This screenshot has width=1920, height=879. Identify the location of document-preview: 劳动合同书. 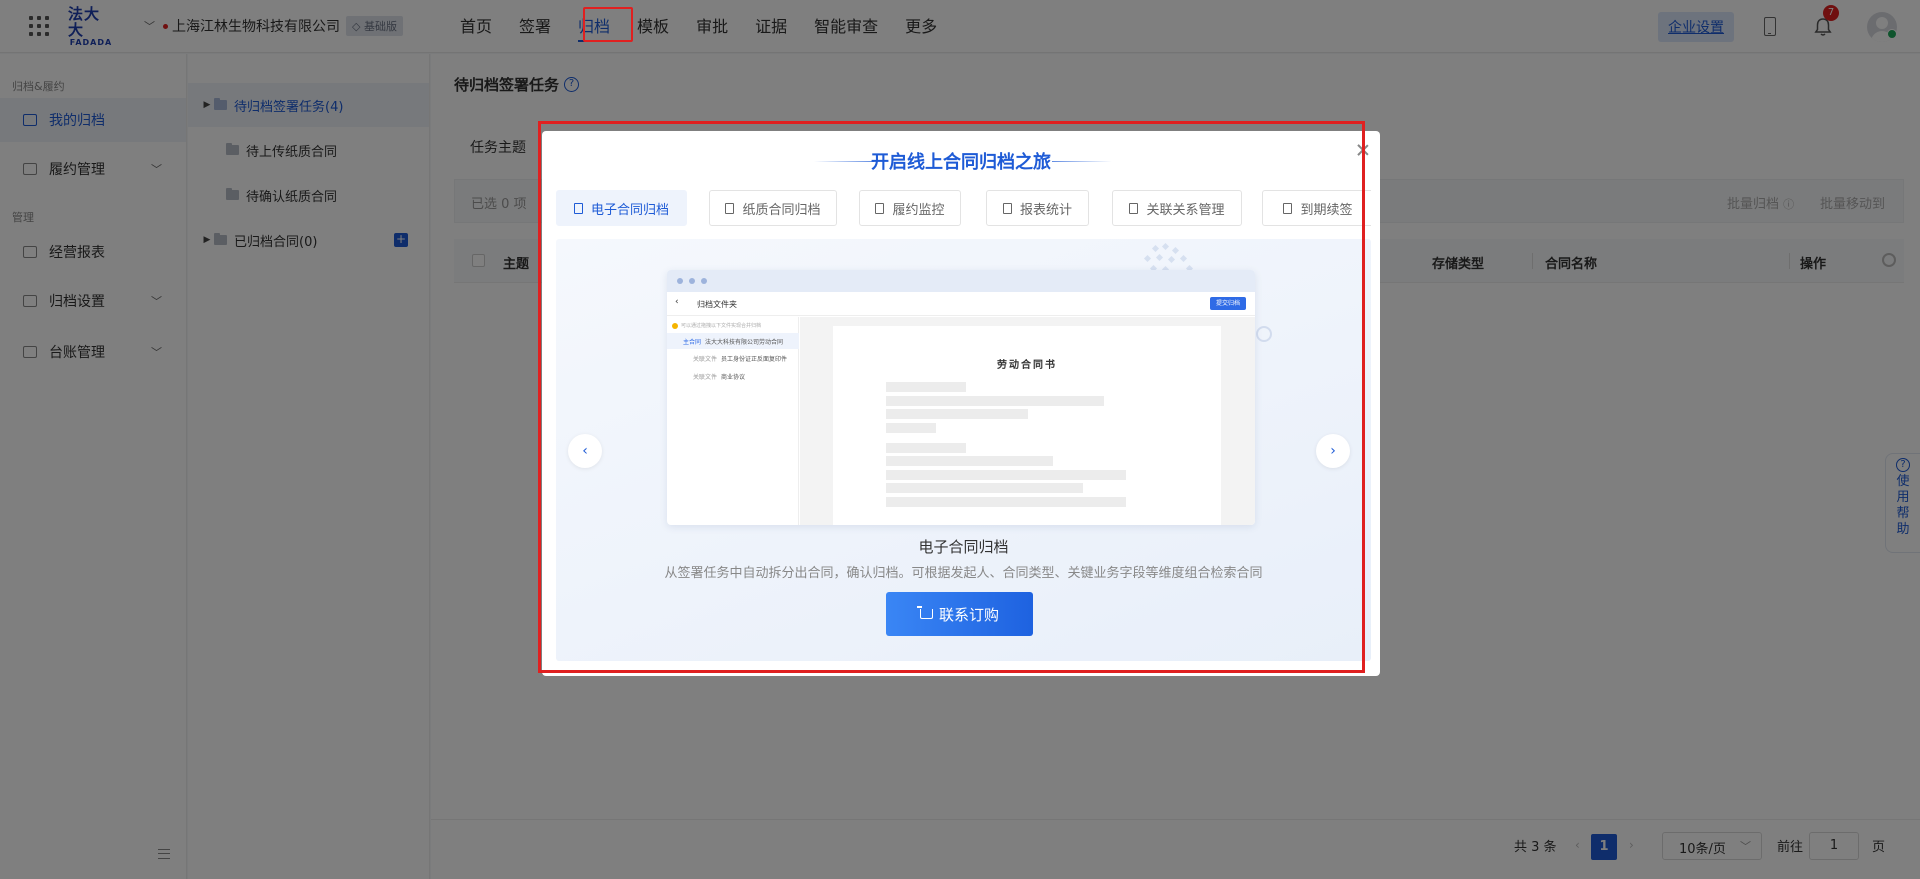
(1027, 425).